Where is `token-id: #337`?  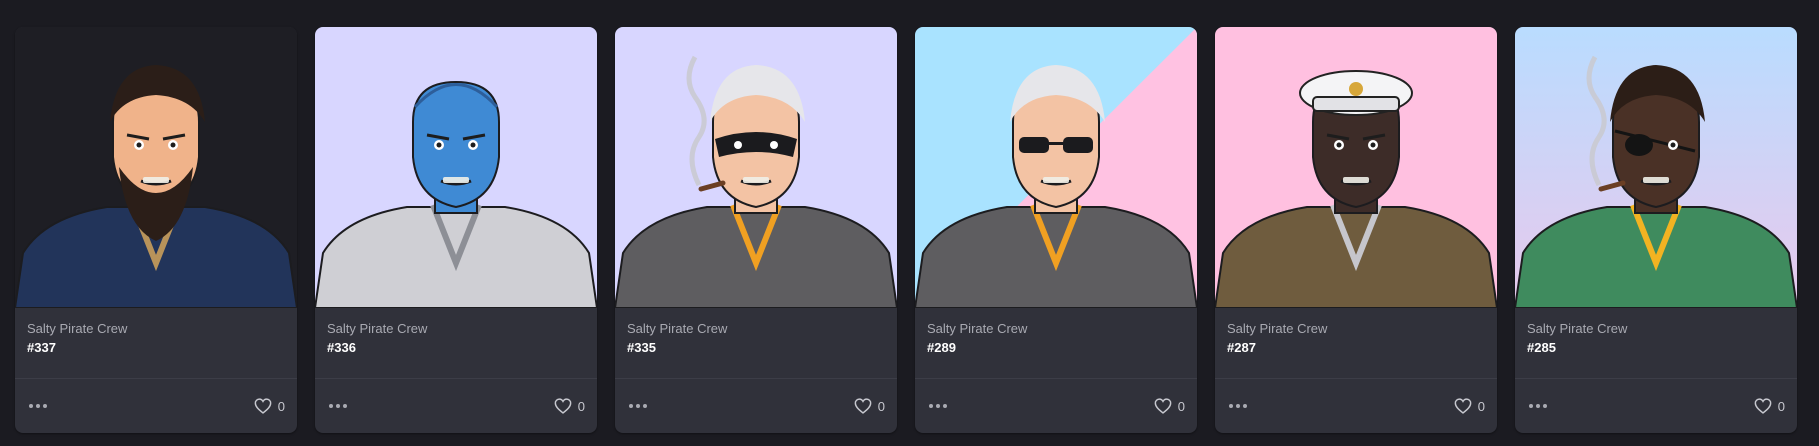
token-id: #337 is located at coordinates (41, 347).